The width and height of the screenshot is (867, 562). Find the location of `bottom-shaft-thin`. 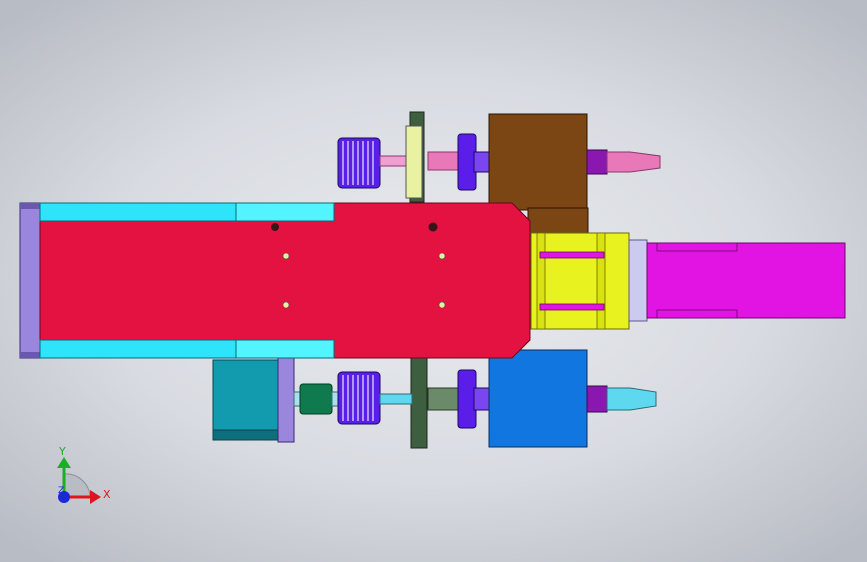

bottom-shaft-thin is located at coordinates (396, 399).